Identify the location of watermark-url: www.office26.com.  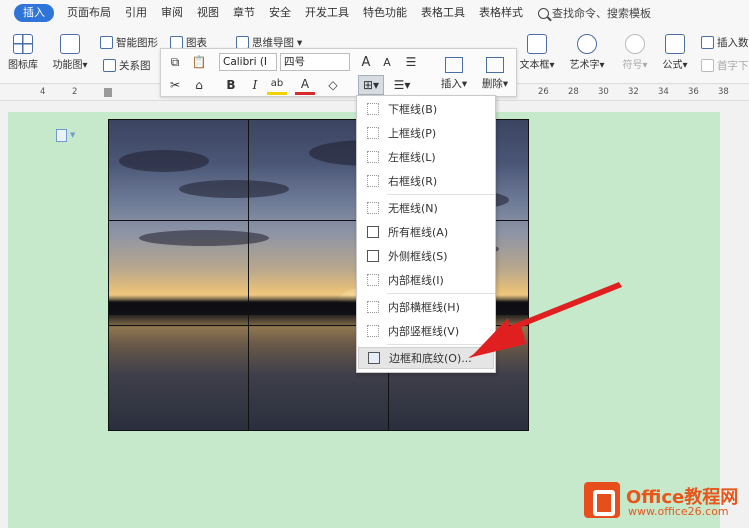
(678, 511).